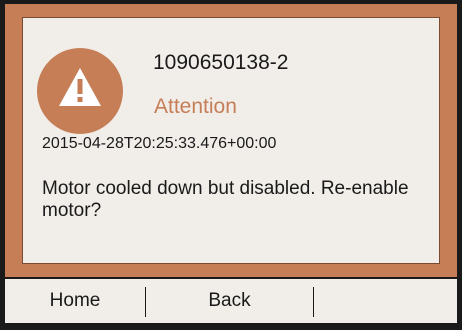 This screenshot has width=462, height=330. What do you see at coordinates (80, 87) in the screenshot?
I see `warning-triangle-icon` at bounding box center [80, 87].